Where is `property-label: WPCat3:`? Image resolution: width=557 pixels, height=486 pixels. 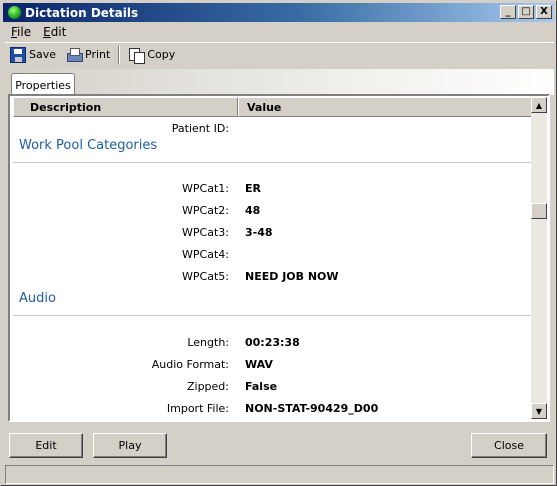
property-label: WPCat3: is located at coordinates (205, 232).